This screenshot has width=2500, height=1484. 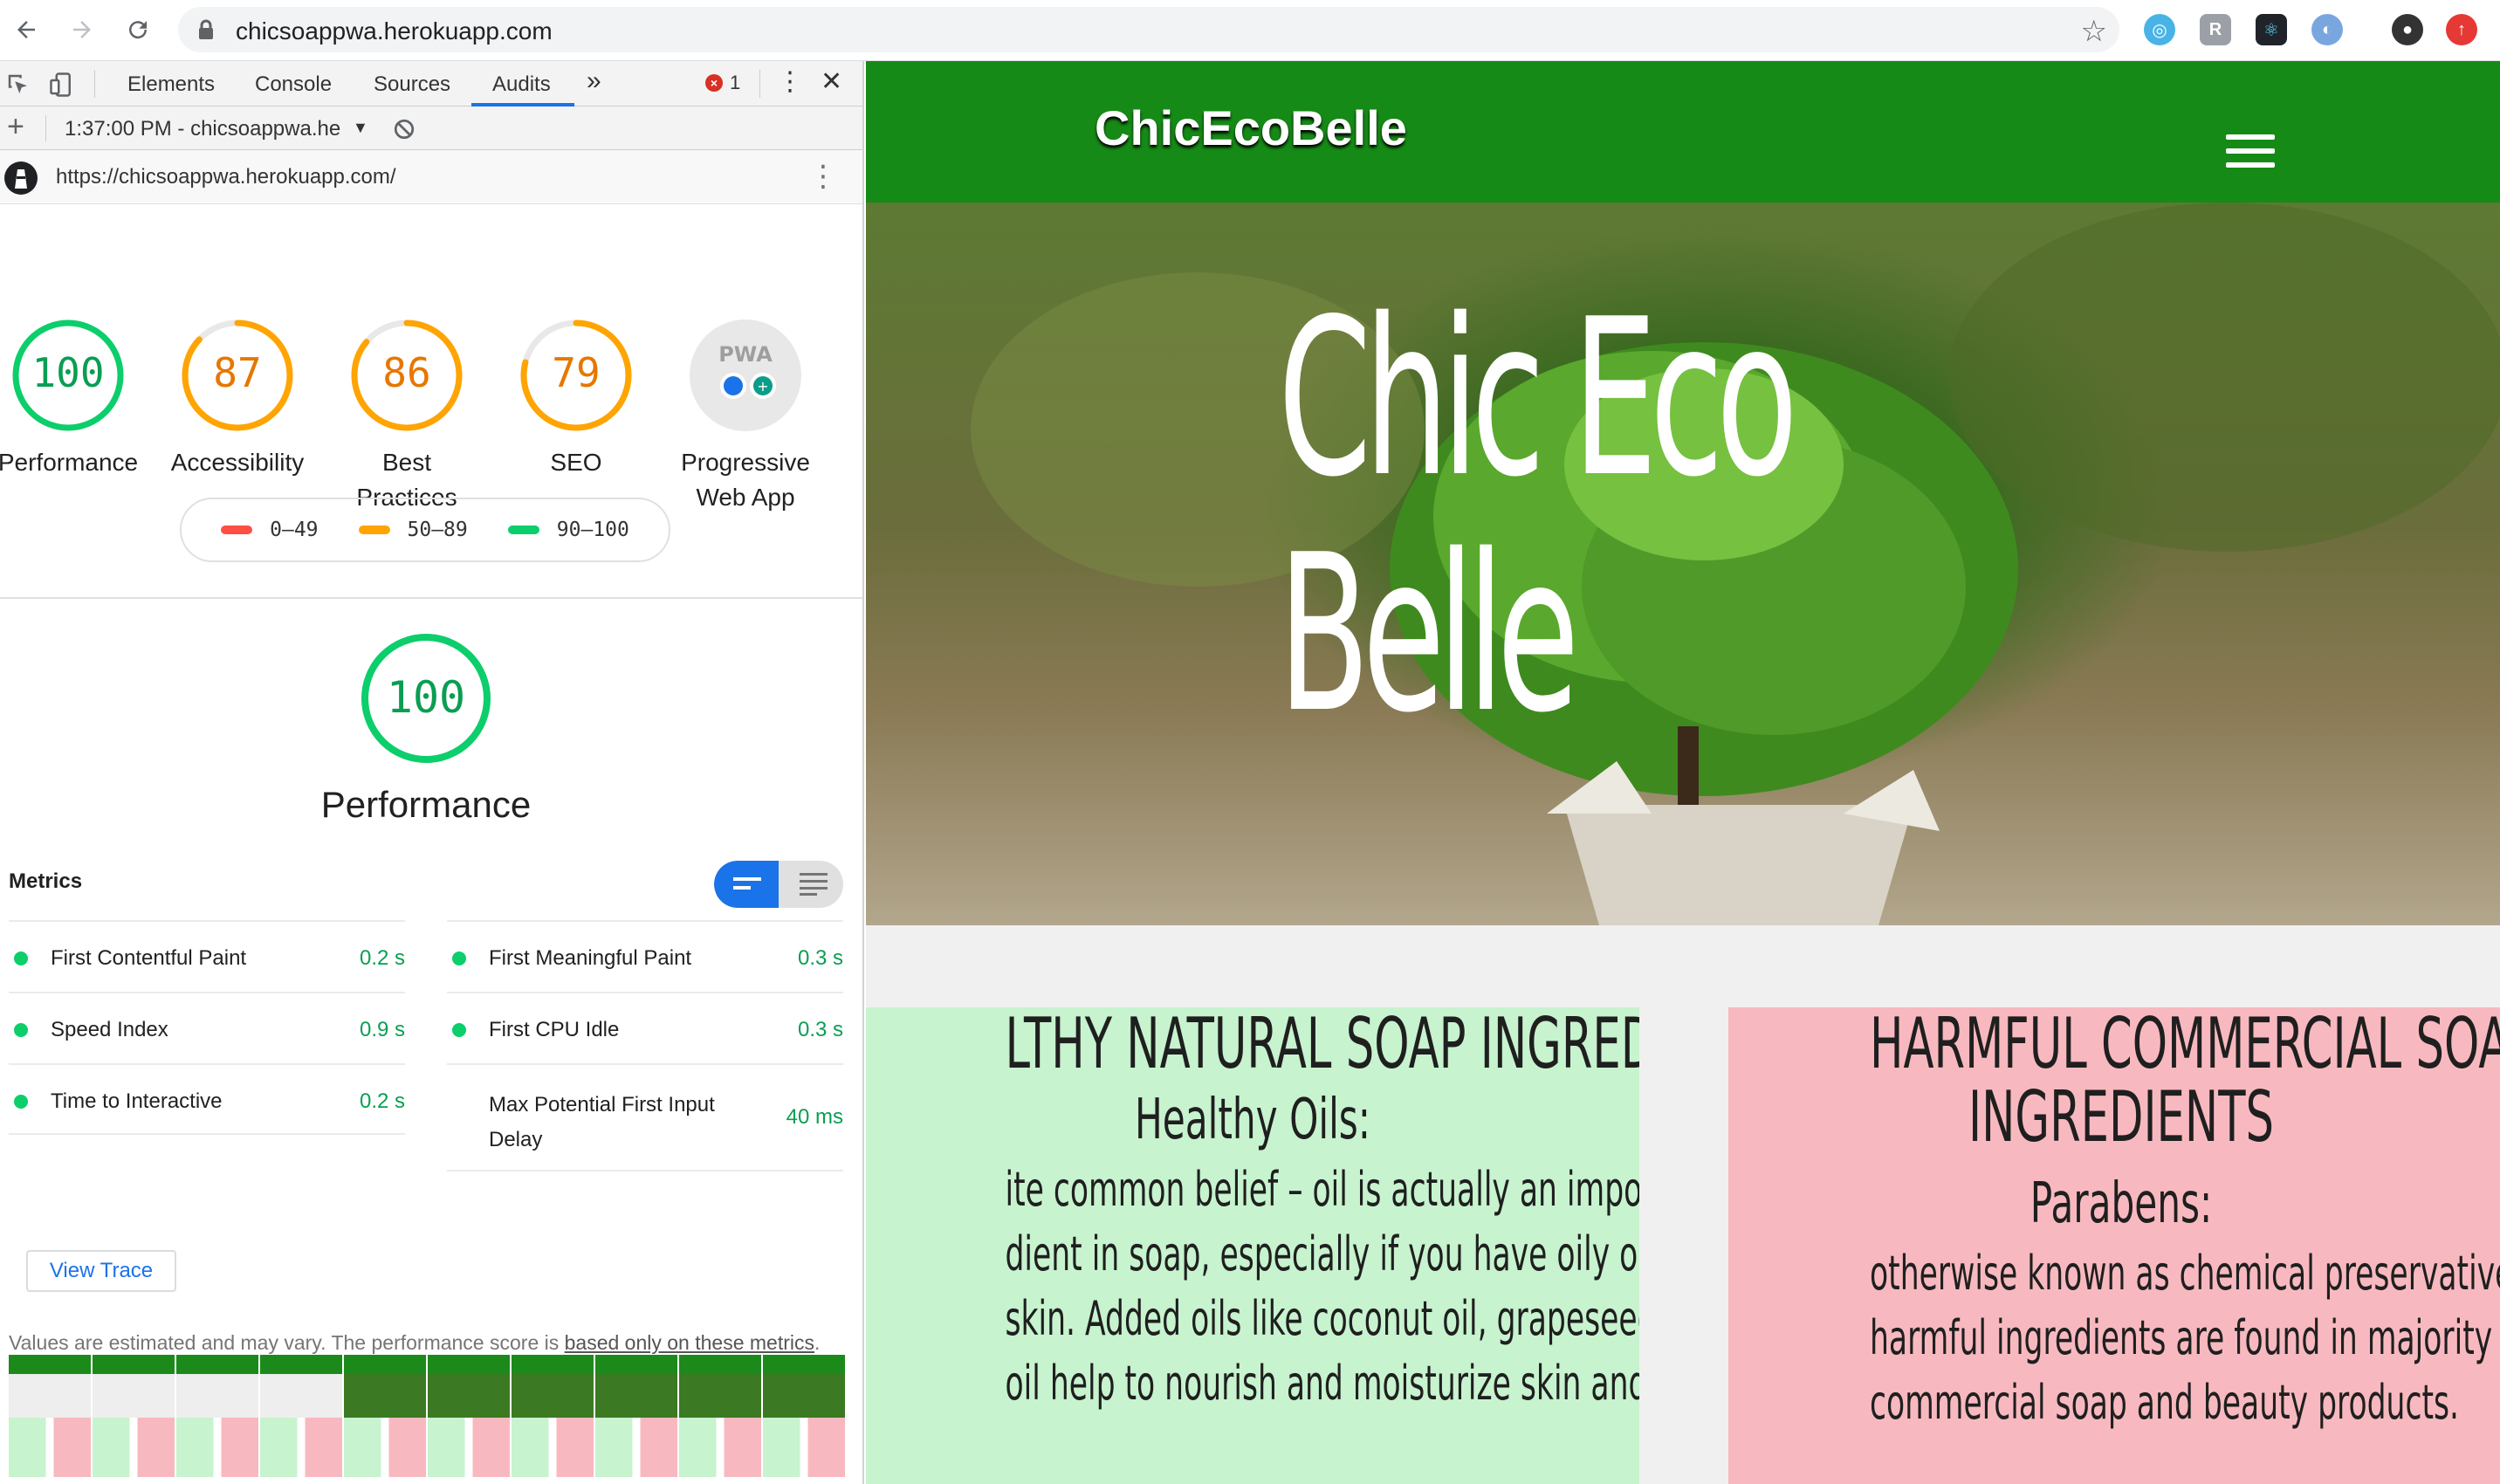 What do you see at coordinates (831, 81) in the screenshot?
I see `close-icon: ✕` at bounding box center [831, 81].